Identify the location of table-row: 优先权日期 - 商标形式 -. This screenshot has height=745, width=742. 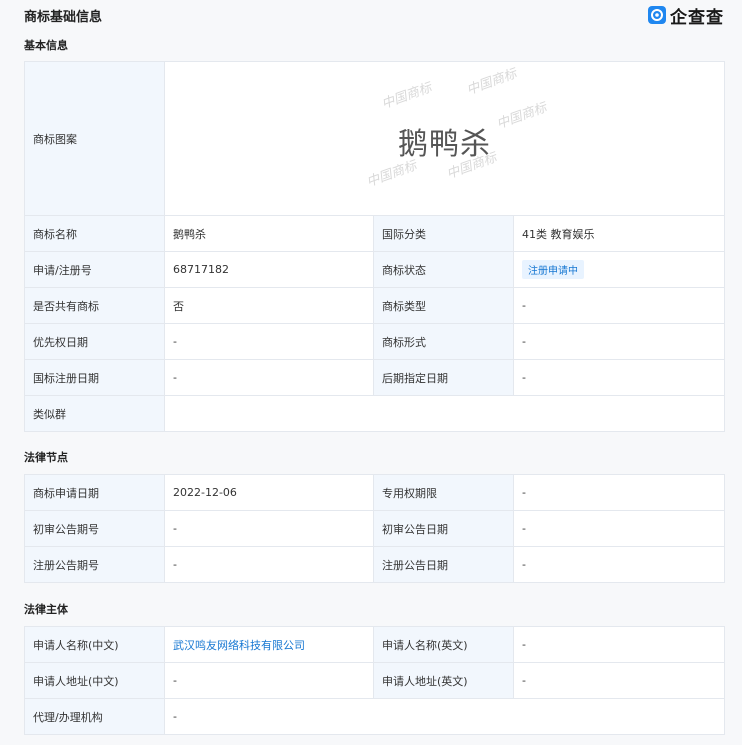
(375, 341).